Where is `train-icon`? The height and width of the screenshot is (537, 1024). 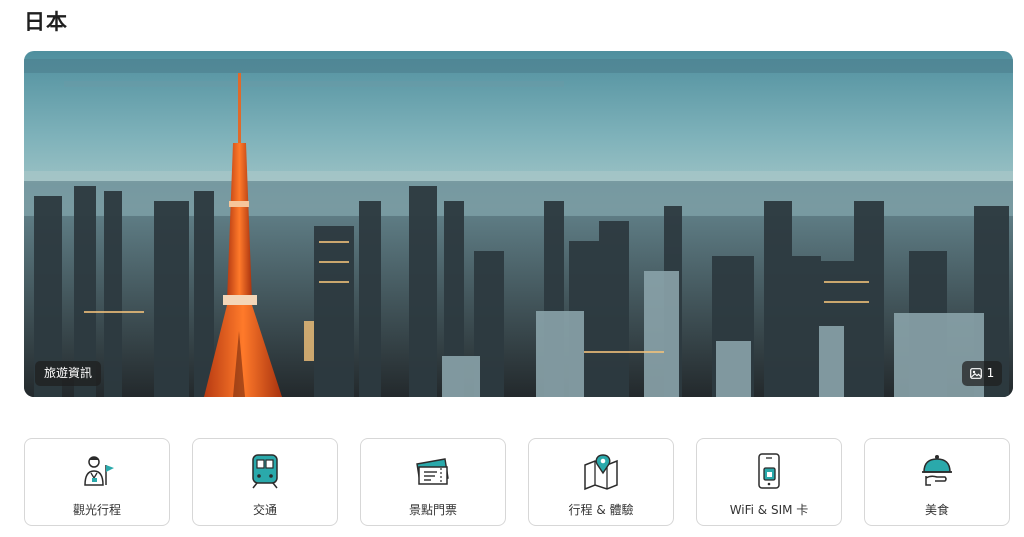
train-icon is located at coordinates (265, 471).